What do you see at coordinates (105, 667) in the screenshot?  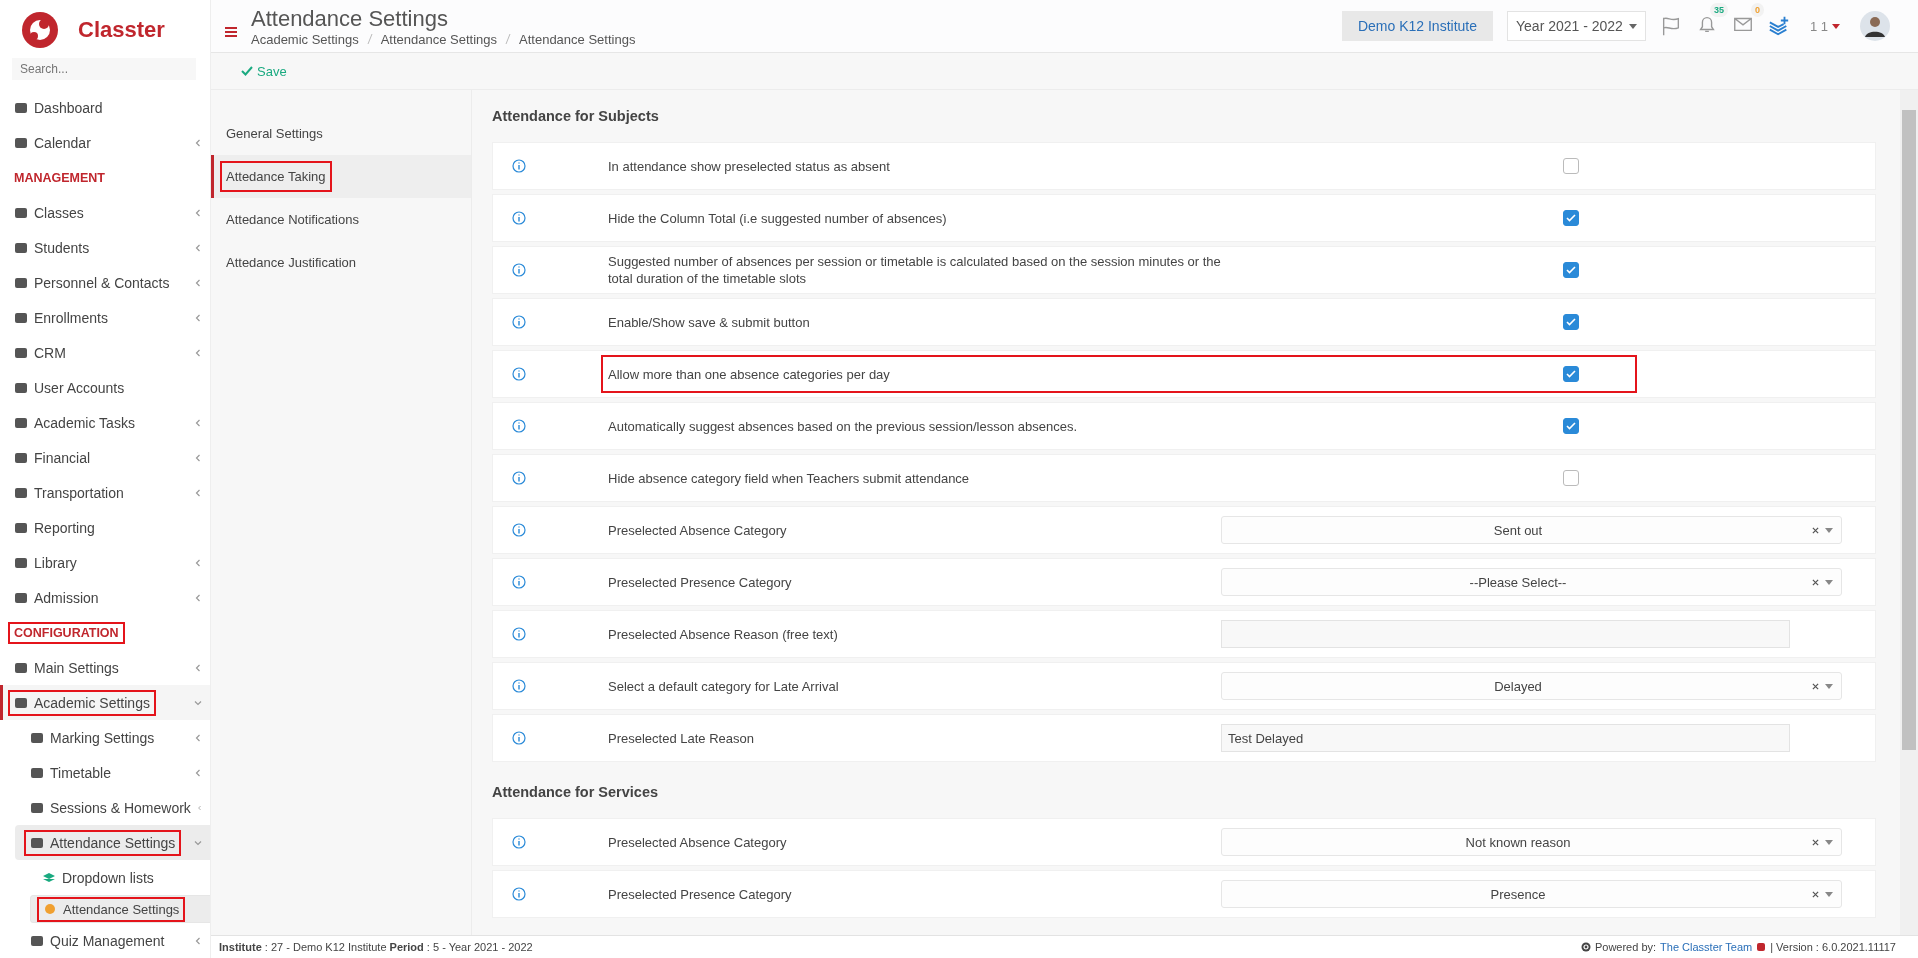 I see `sidebar-item: Main Settings` at bounding box center [105, 667].